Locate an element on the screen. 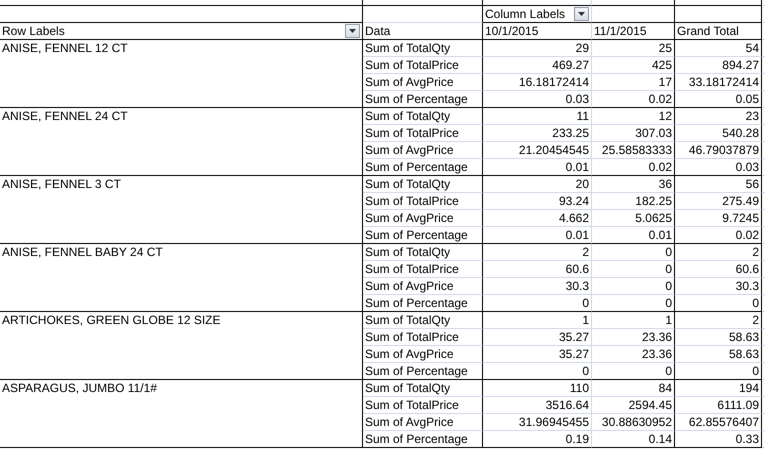 Image resolution: width=765 pixels, height=452 pixels. value-cell: 17 is located at coordinates (665, 82).